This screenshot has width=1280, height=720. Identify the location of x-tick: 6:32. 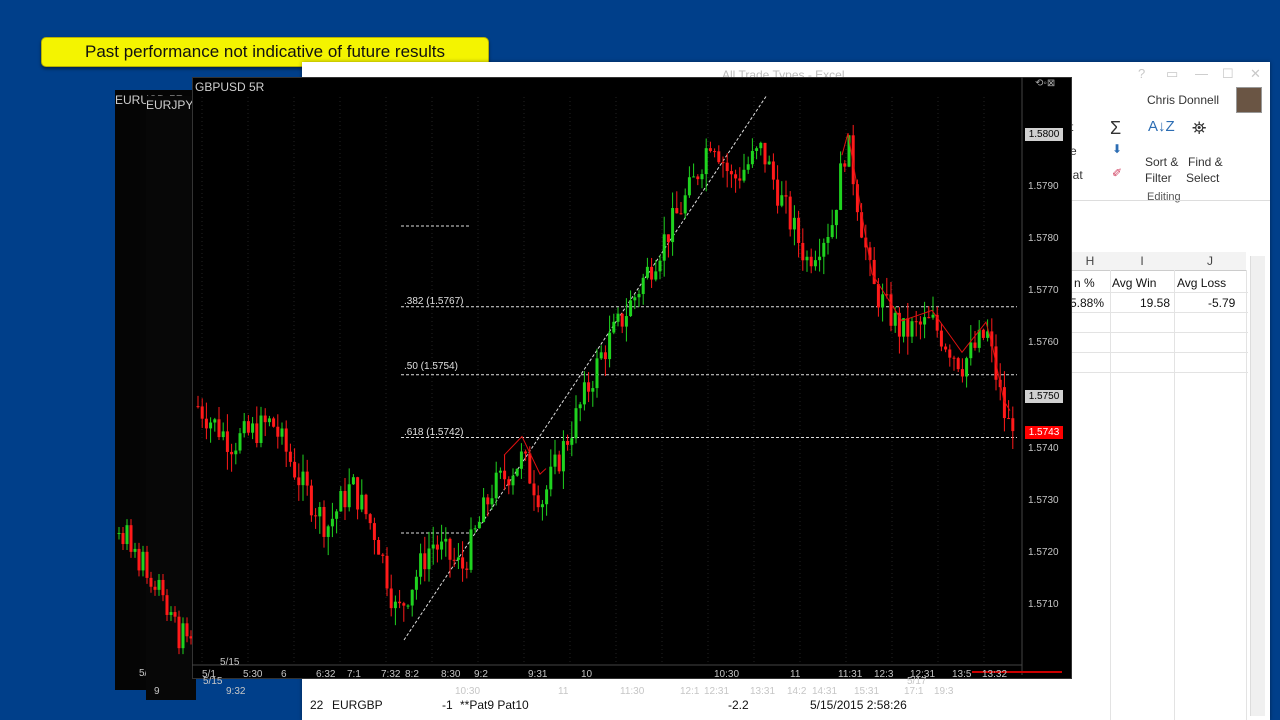
(326, 674).